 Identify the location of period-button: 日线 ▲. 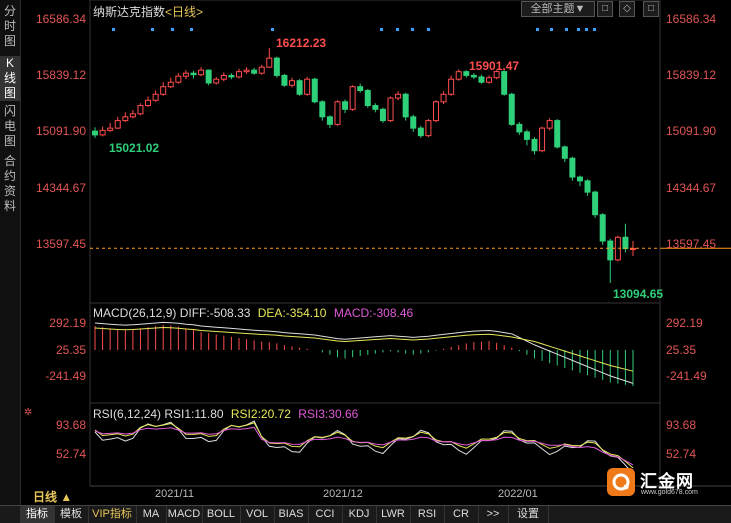
(52, 496).